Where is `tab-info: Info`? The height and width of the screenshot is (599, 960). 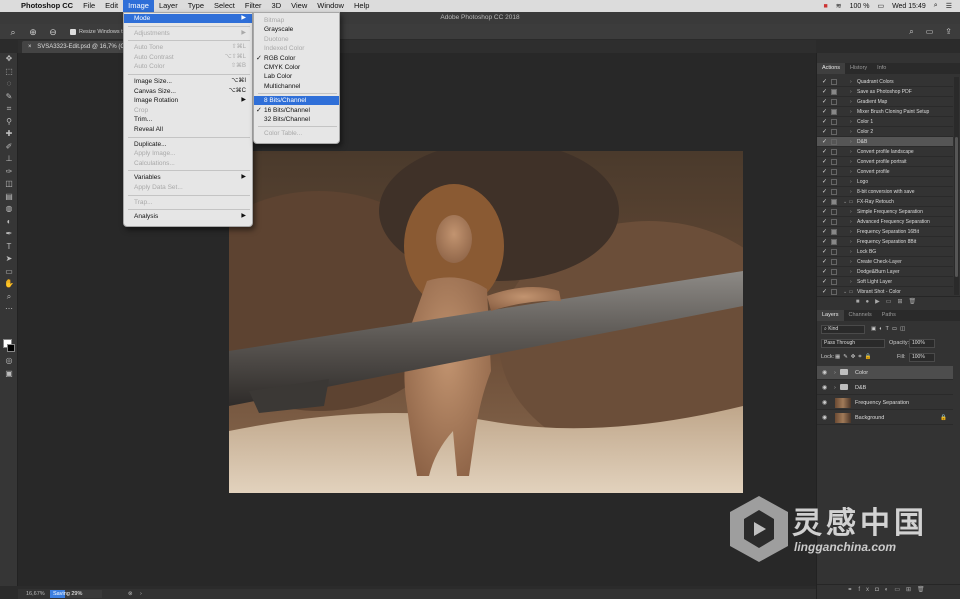
tab-info: Info is located at coordinates (881, 68).